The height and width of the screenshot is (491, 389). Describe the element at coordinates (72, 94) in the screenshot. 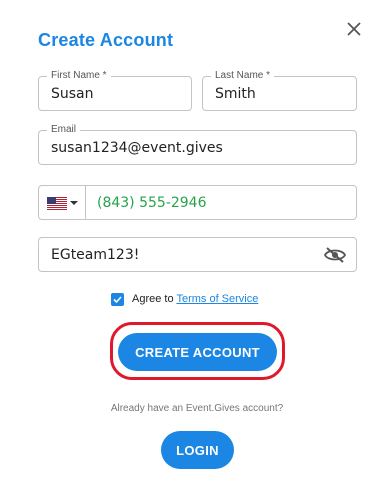

I see `first-name-value: Susan` at that location.